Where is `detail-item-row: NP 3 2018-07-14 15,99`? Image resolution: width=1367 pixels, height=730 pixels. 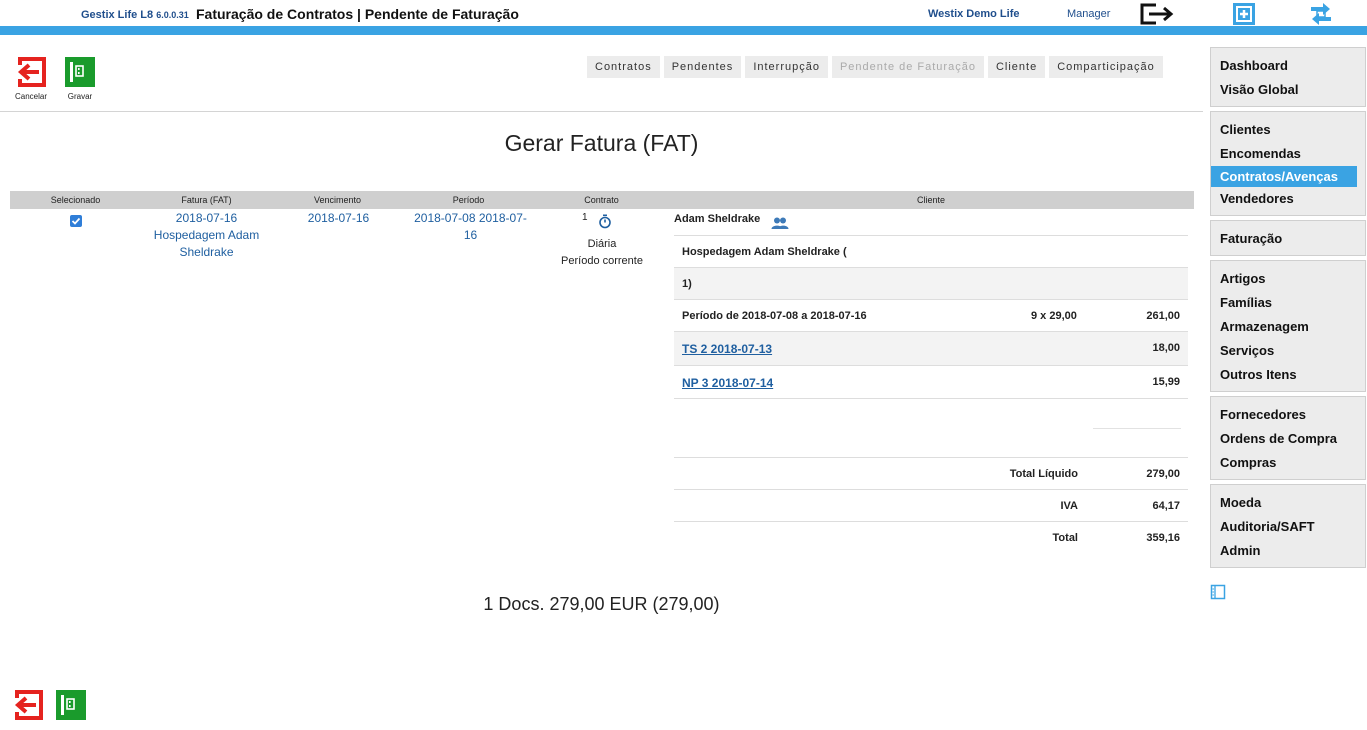 detail-item-row: NP 3 2018-07-14 15,99 is located at coordinates (931, 382).